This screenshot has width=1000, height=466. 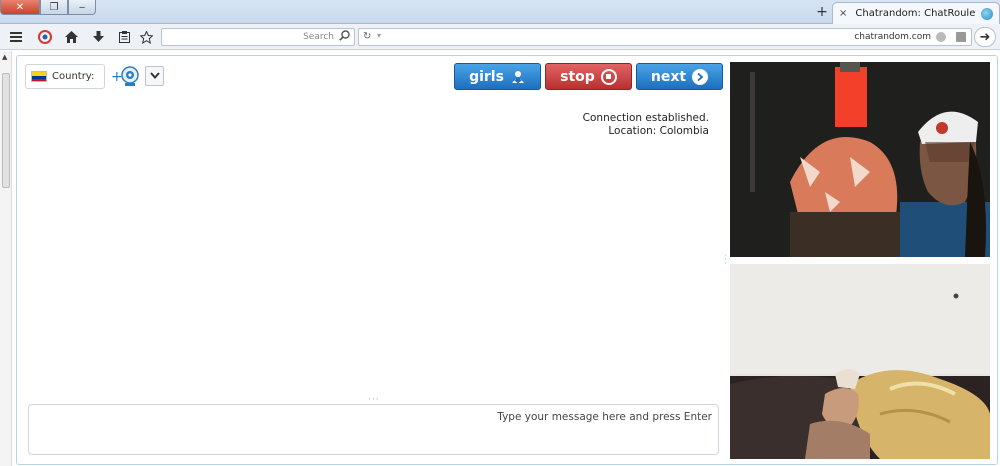 I want to click on window-controls: ✕ ❐ ‒, so click(x=48, y=7).